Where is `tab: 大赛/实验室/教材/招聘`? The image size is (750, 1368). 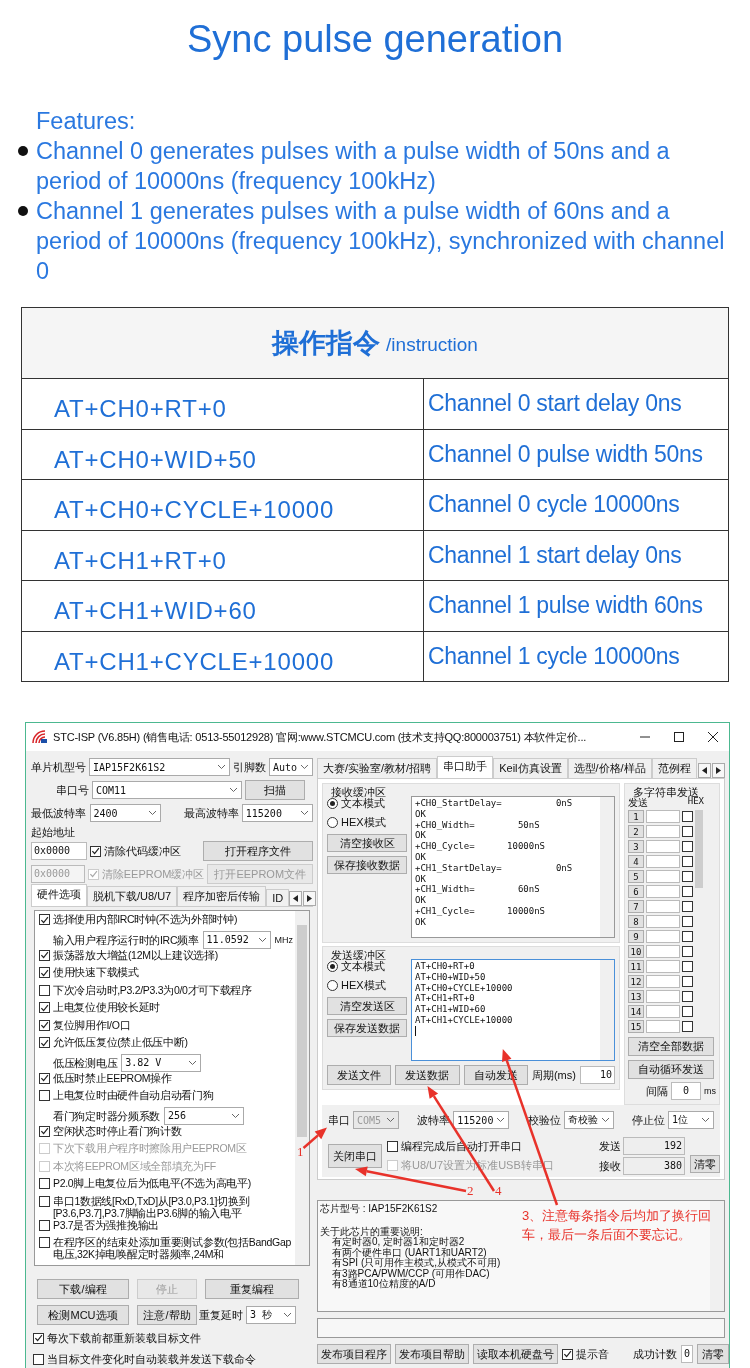 tab: 大赛/实验室/教材/招聘 is located at coordinates (377, 768).